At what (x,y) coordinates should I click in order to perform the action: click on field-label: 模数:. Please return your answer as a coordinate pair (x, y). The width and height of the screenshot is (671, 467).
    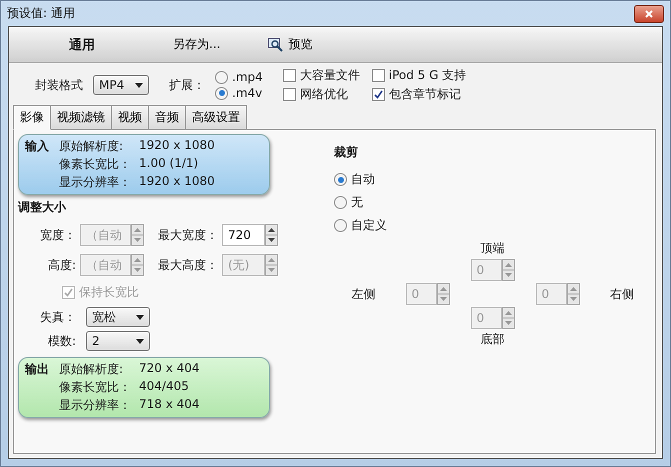
    Looking at the image, I should click on (61, 341).